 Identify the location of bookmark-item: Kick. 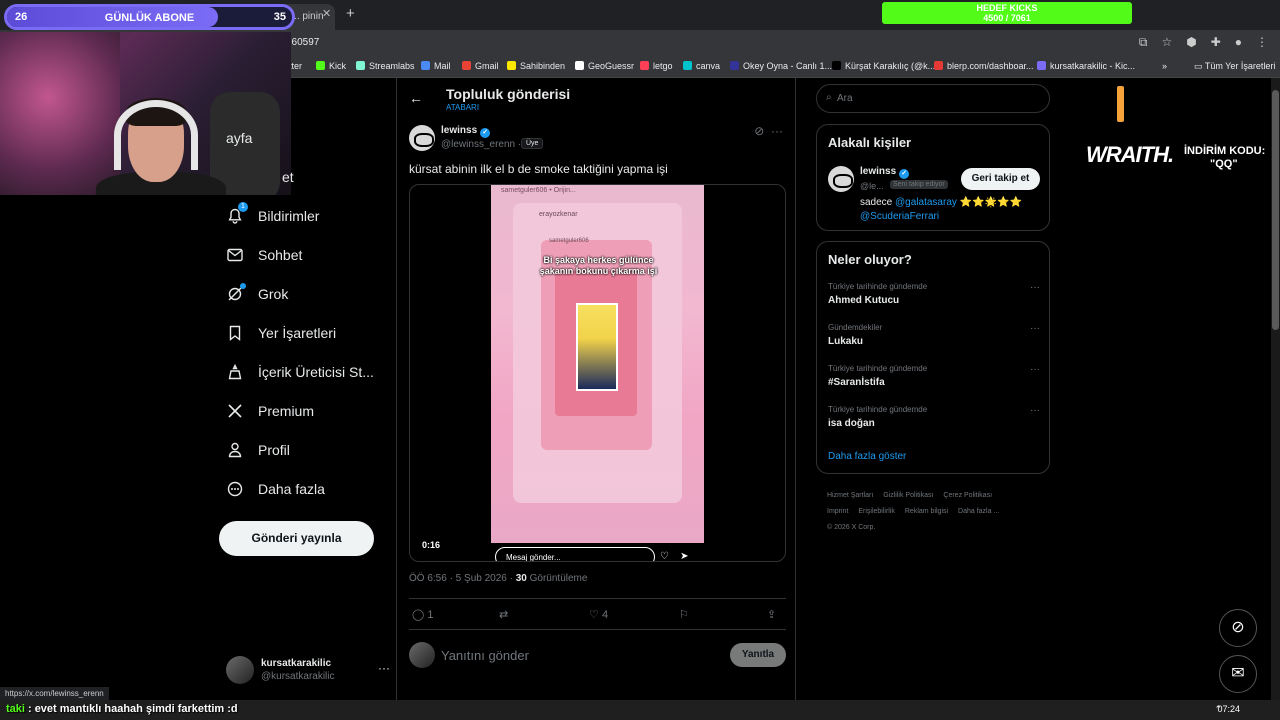
(331, 66).